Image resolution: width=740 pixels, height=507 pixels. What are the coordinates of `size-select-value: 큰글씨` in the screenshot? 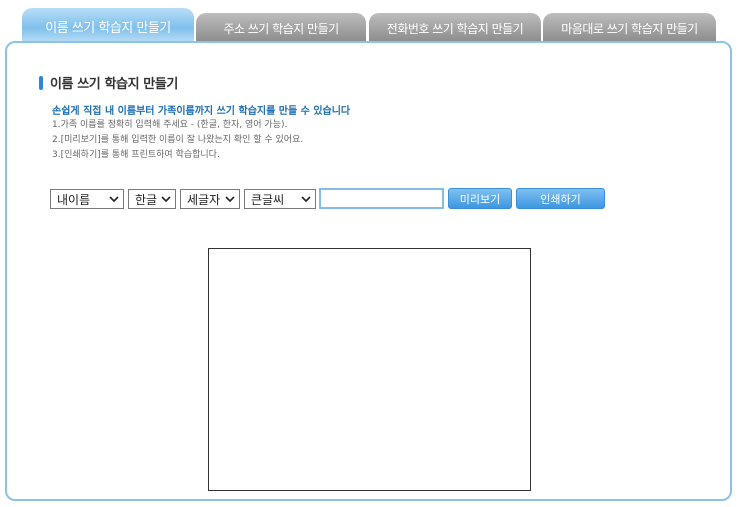 It's located at (268, 199).